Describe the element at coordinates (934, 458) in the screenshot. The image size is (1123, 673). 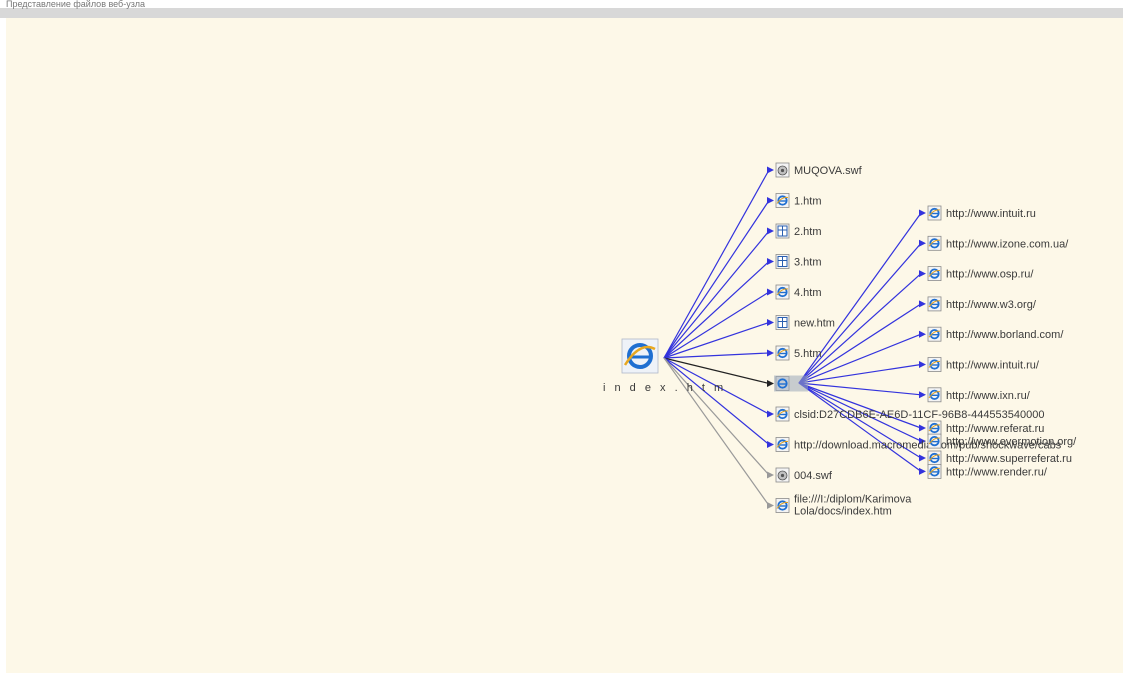
I see `level2-node-8-web-page-icon` at that location.